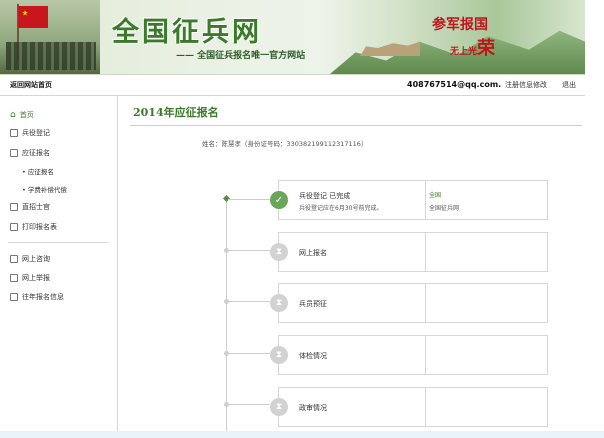 The image size is (604, 438). Describe the element at coordinates (285, 144) in the screenshot. I see `user-info: 姓名：陈慧孝（身份证号码：330382199112317116）` at that location.